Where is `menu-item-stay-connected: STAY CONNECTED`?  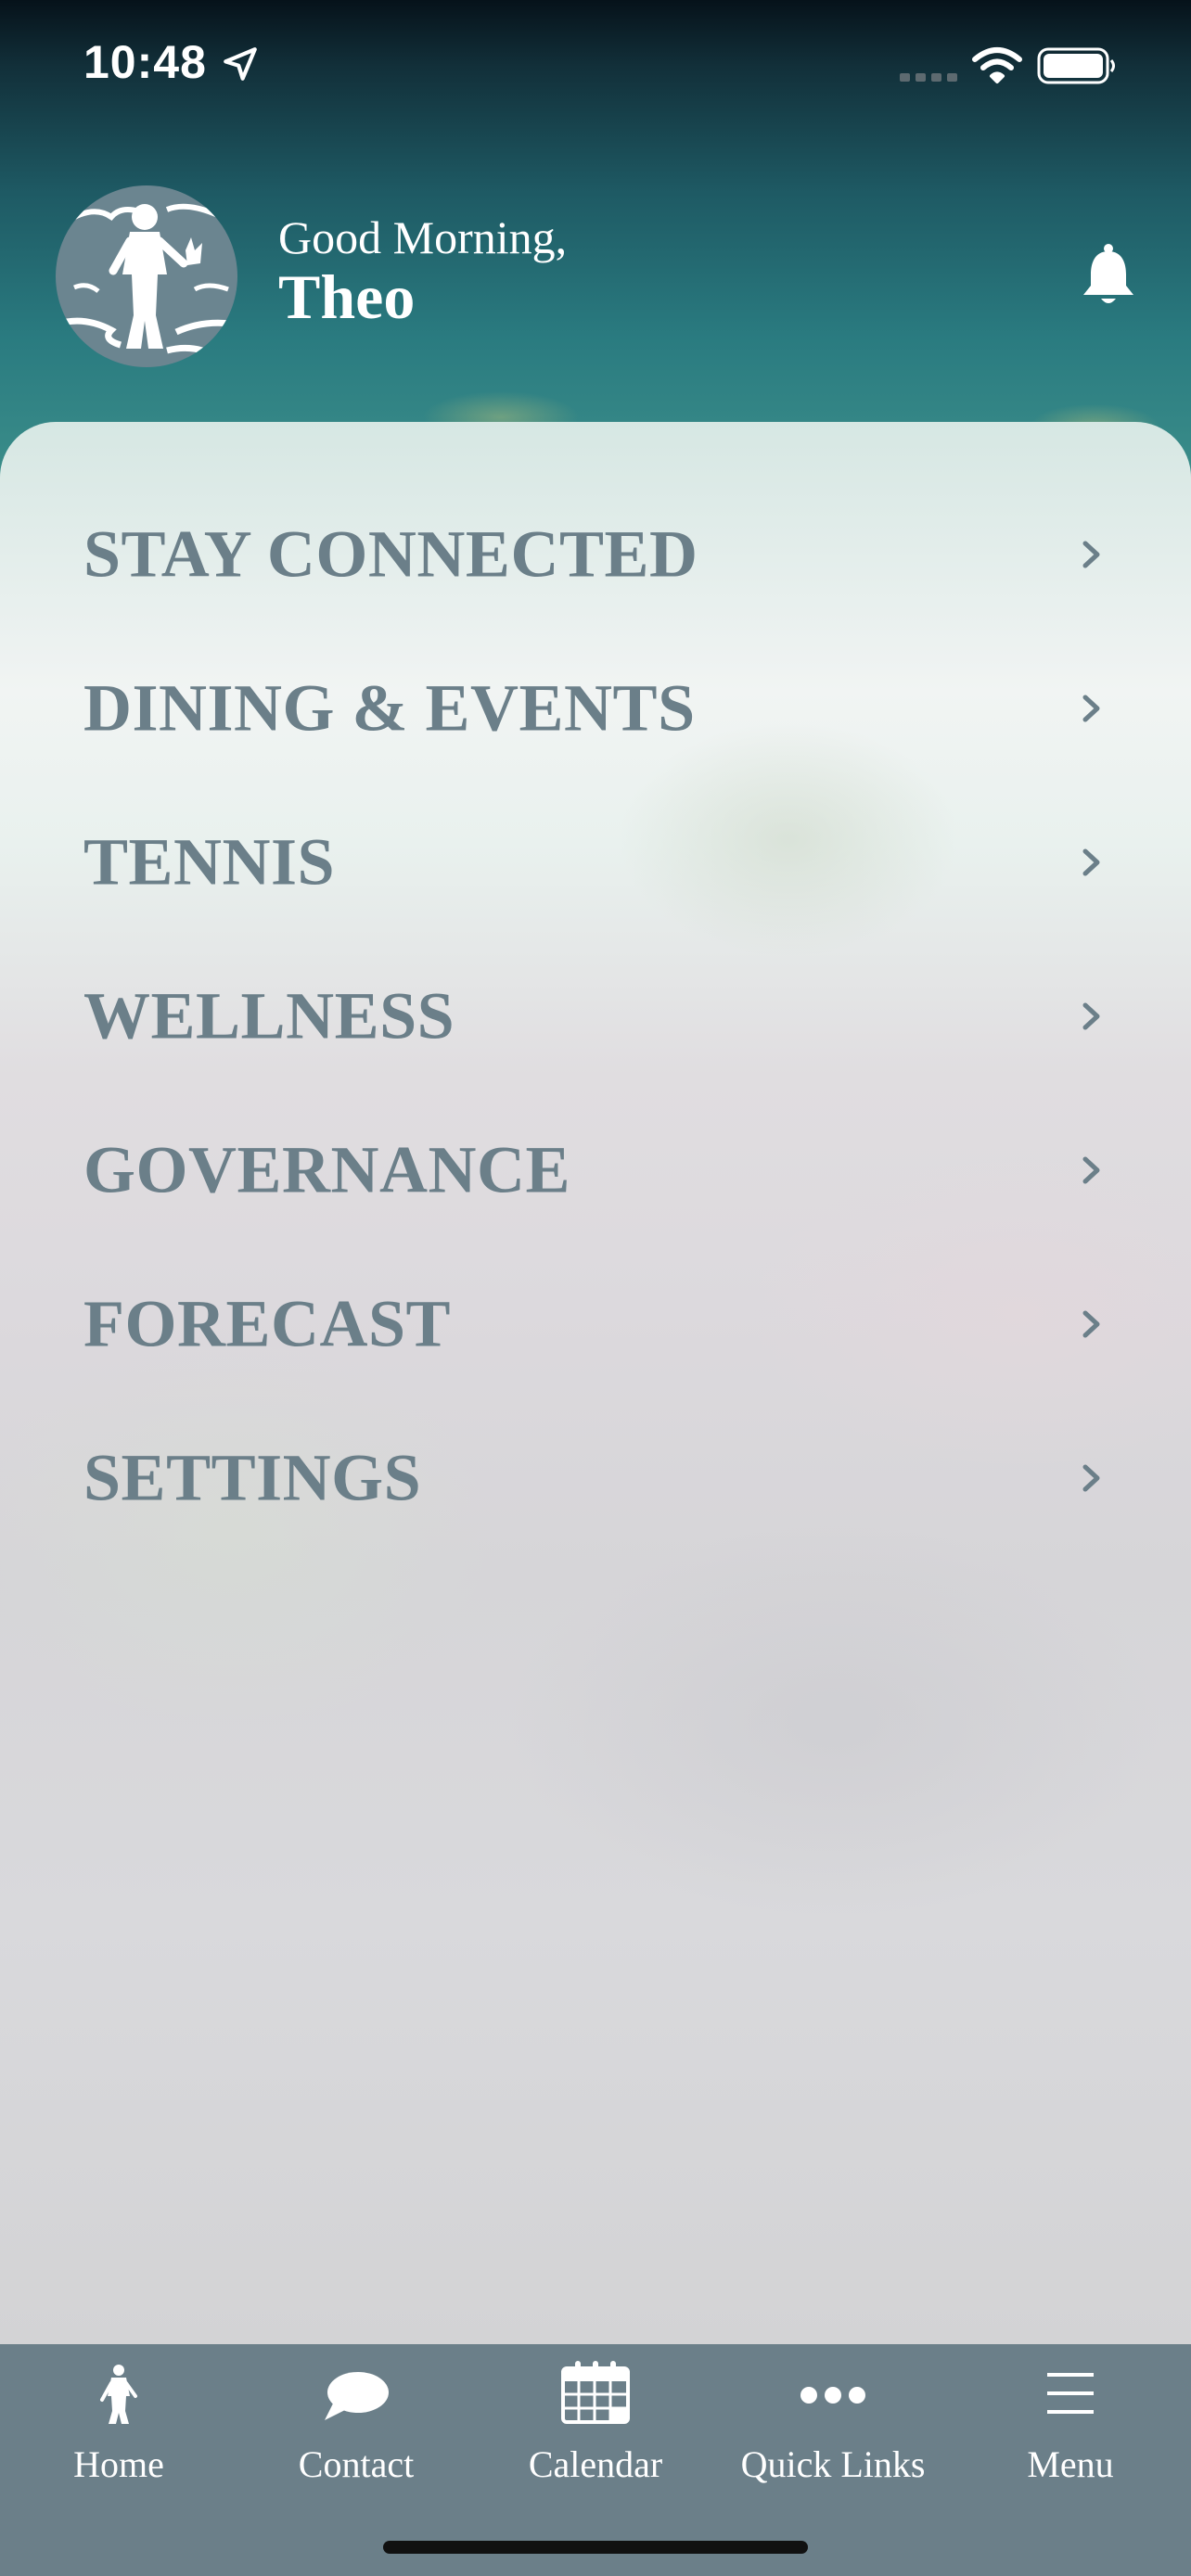 menu-item-stay-connected: STAY CONNECTED is located at coordinates (595, 555).